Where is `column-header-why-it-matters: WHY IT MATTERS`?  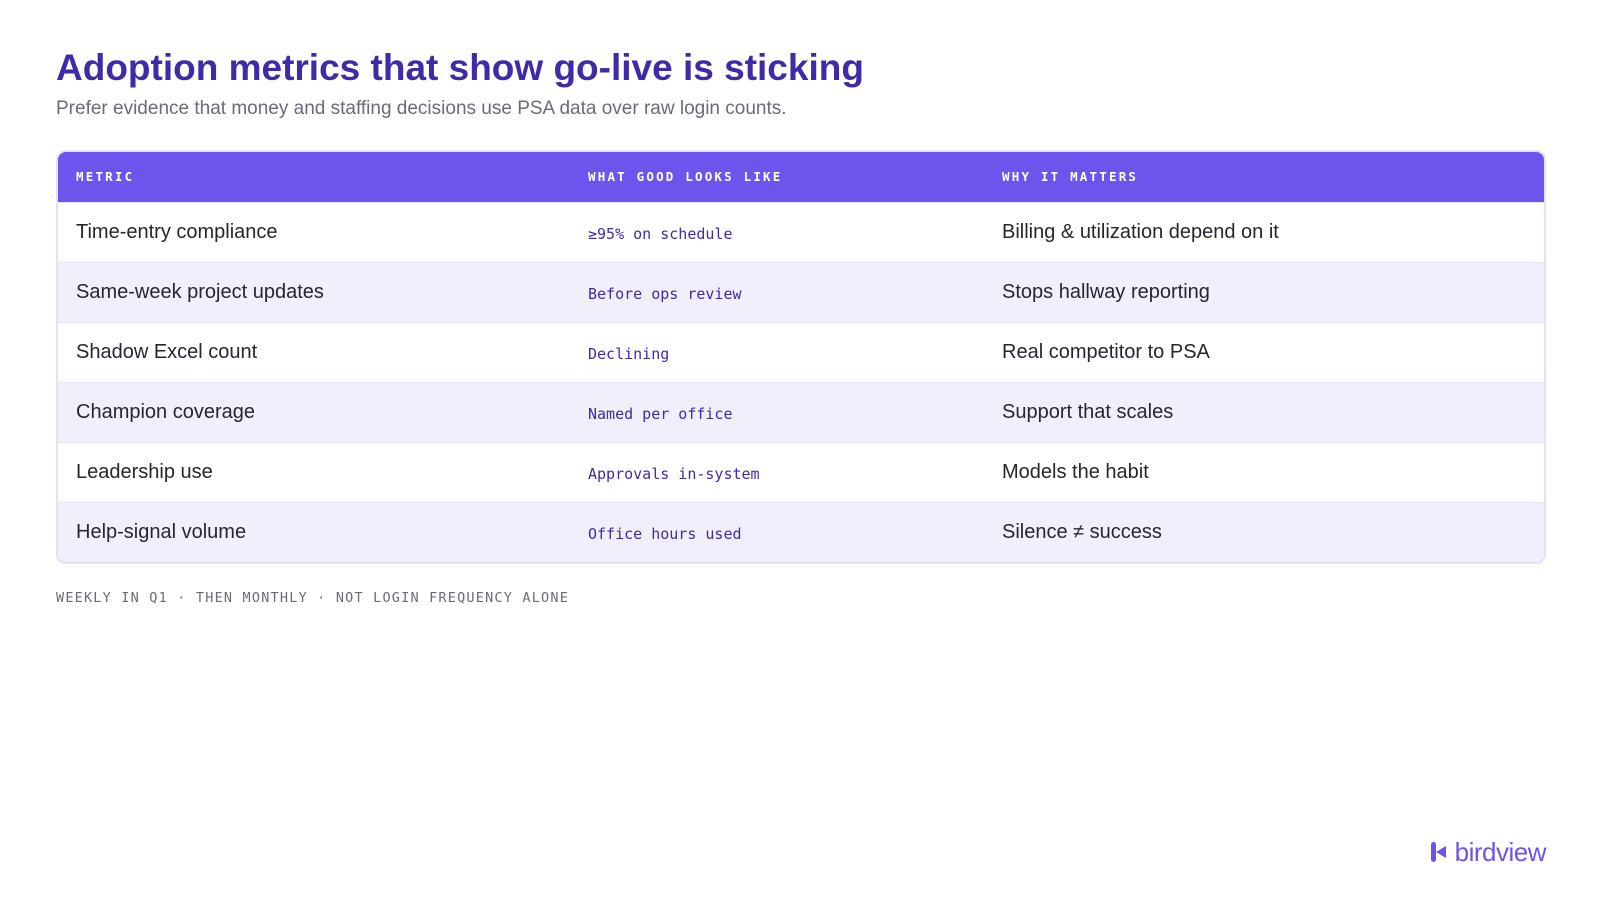
column-header-why-it-matters: WHY IT MATTERS is located at coordinates (1070, 177).